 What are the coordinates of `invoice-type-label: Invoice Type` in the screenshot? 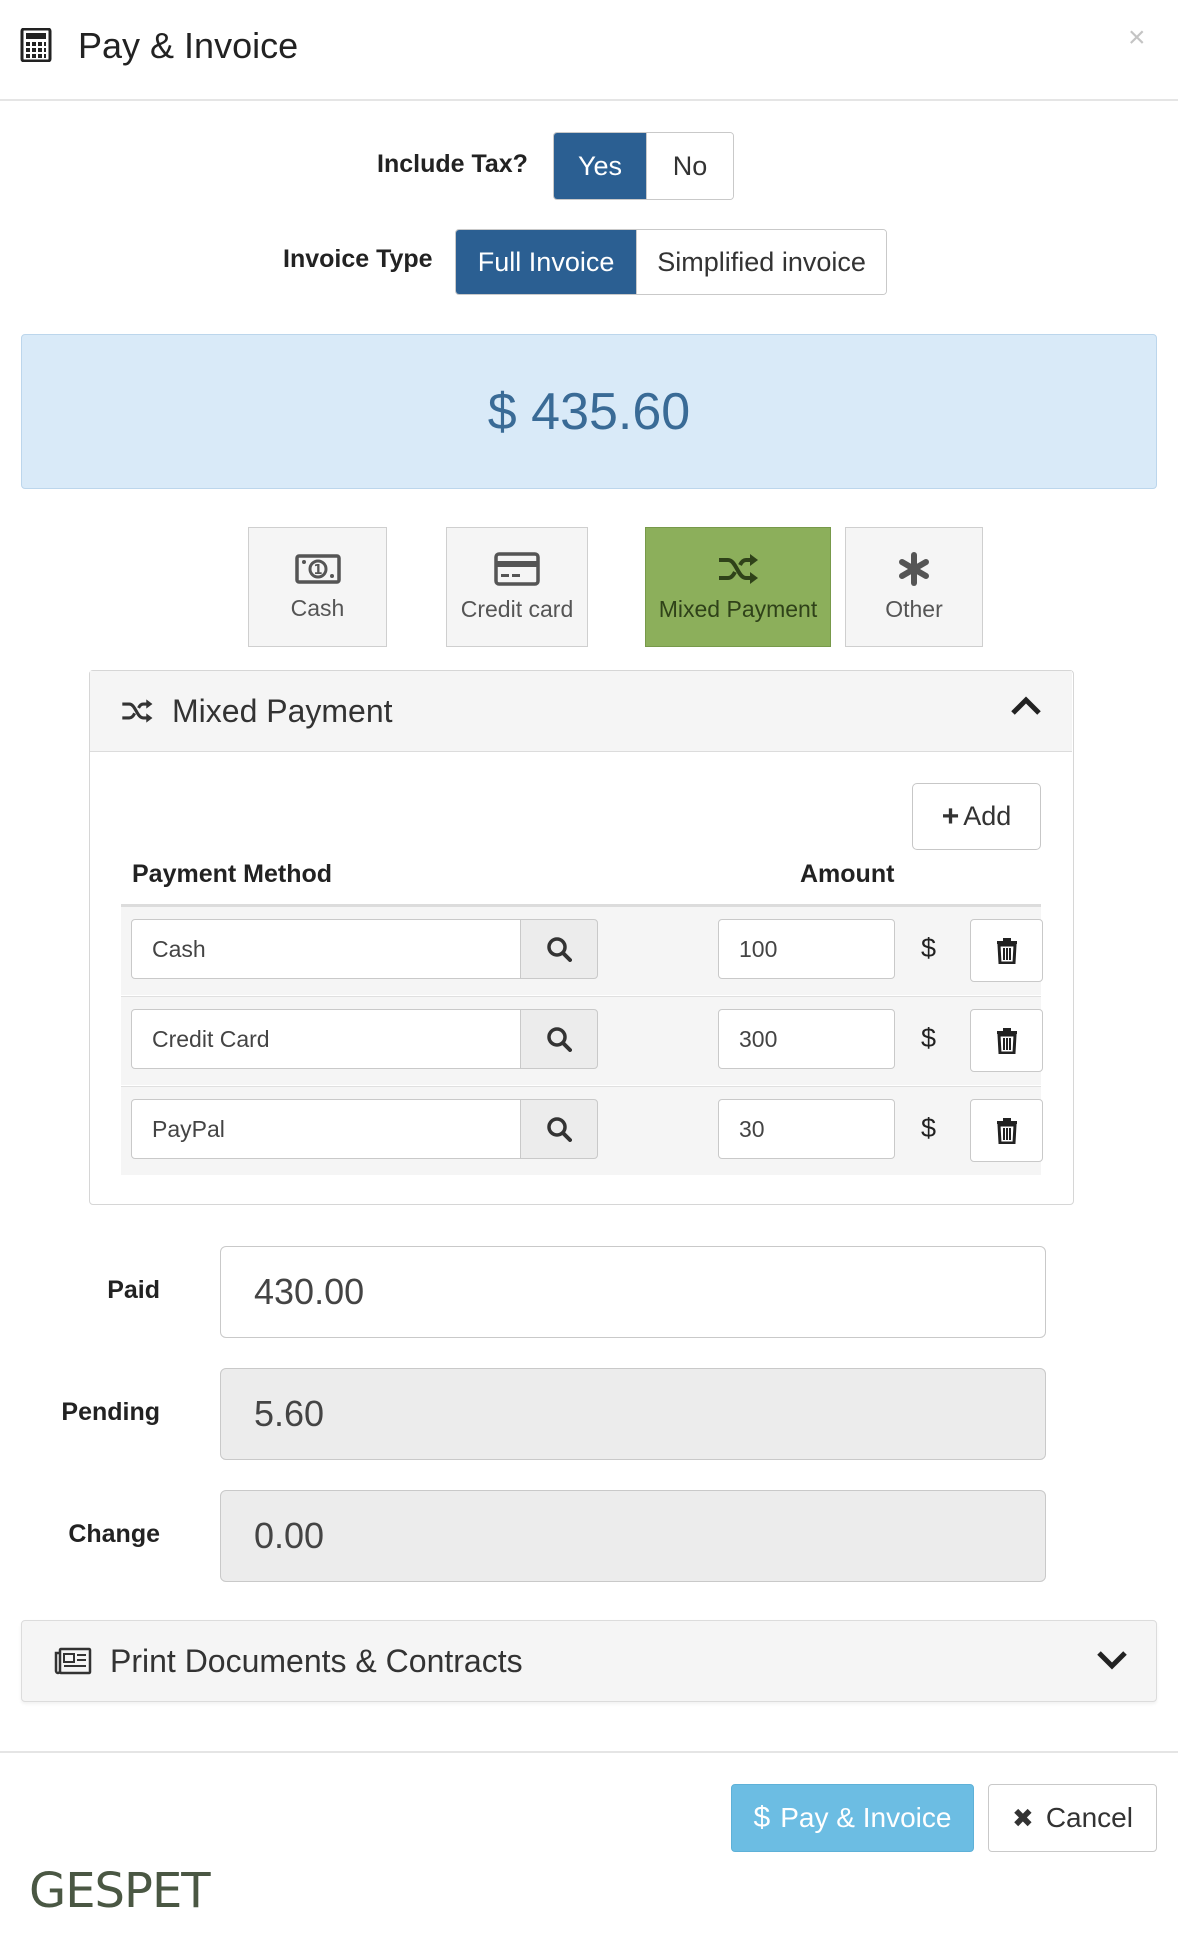 It's located at (358, 259).